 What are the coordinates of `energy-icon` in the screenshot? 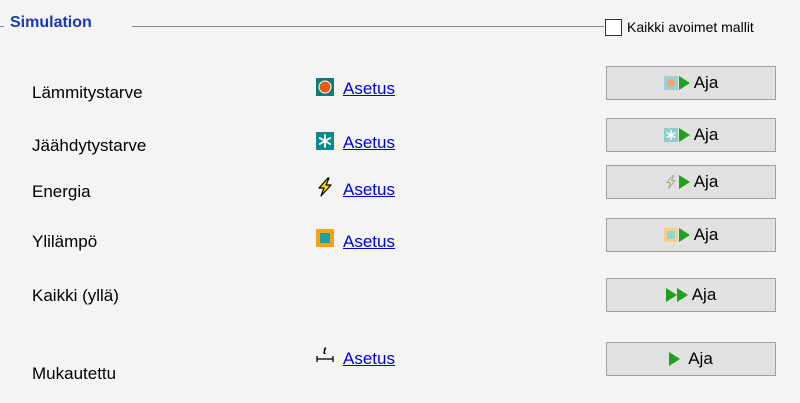 It's located at (325, 187).